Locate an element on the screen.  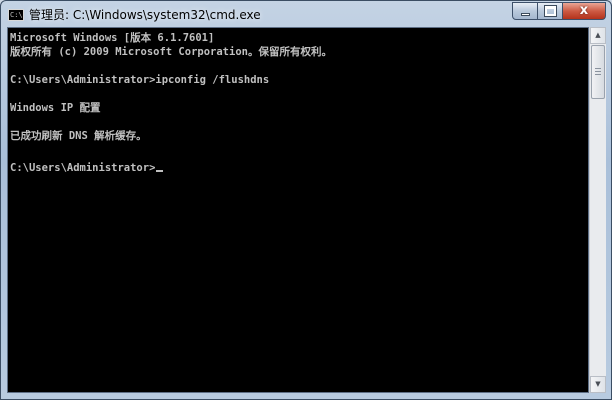
close-button: x is located at coordinates (584, 11).